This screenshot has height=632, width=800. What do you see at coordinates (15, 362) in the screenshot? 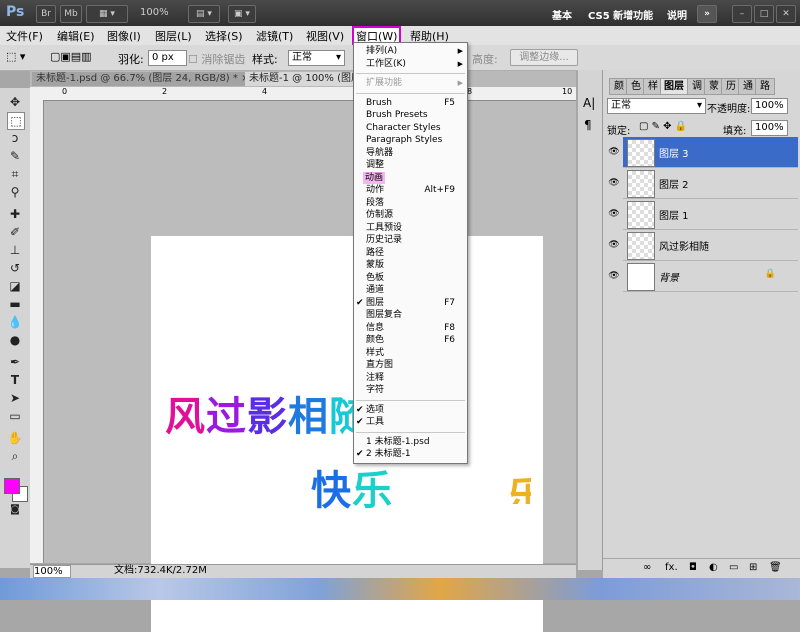
I see `pen-tool-icon: ✒` at bounding box center [15, 362].